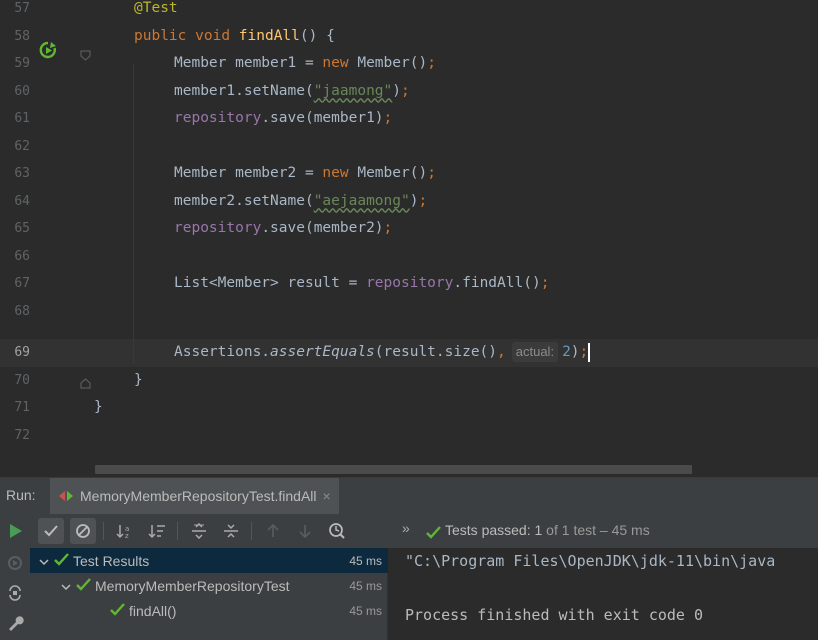 Image resolution: width=818 pixels, height=640 pixels. I want to click on code-line-59: Member member1 = new Member();, so click(305, 63).